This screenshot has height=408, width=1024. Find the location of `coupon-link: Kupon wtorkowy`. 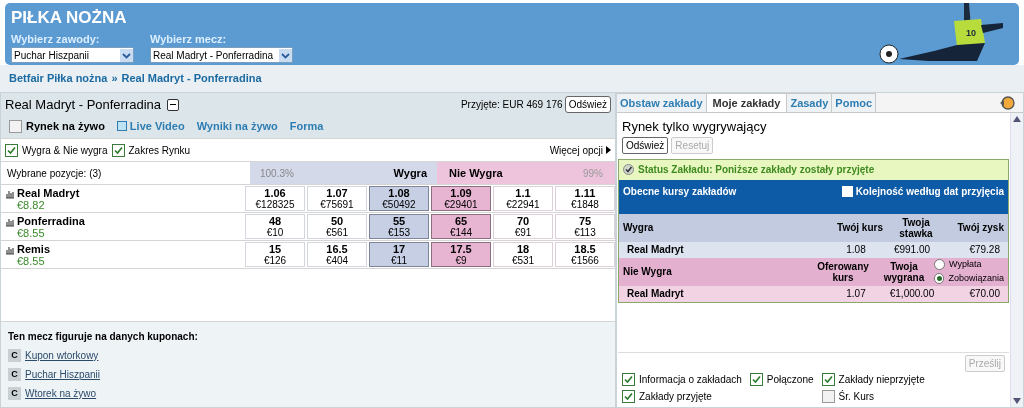

coupon-link: Kupon wtorkowy is located at coordinates (62, 355).